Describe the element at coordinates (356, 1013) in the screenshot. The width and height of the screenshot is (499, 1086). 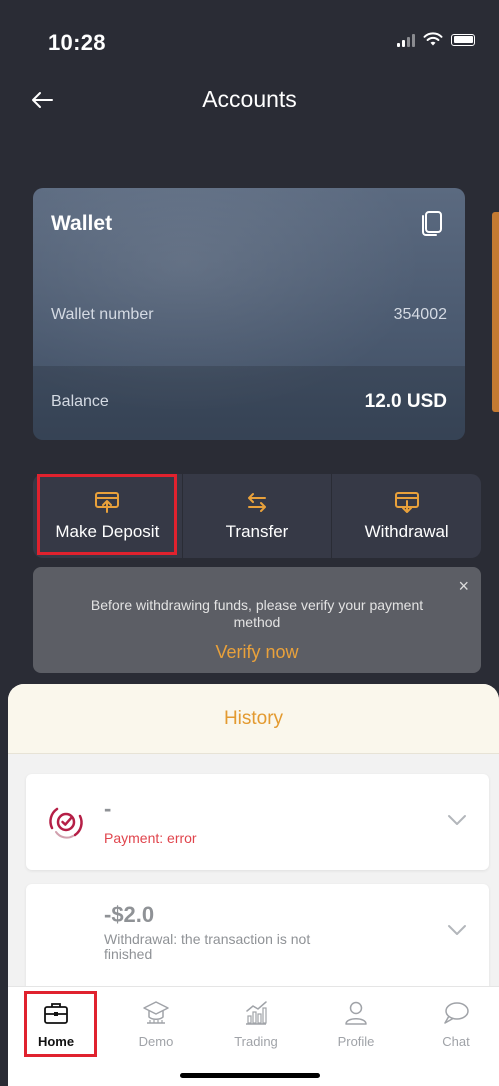
I see `person-icon` at that location.